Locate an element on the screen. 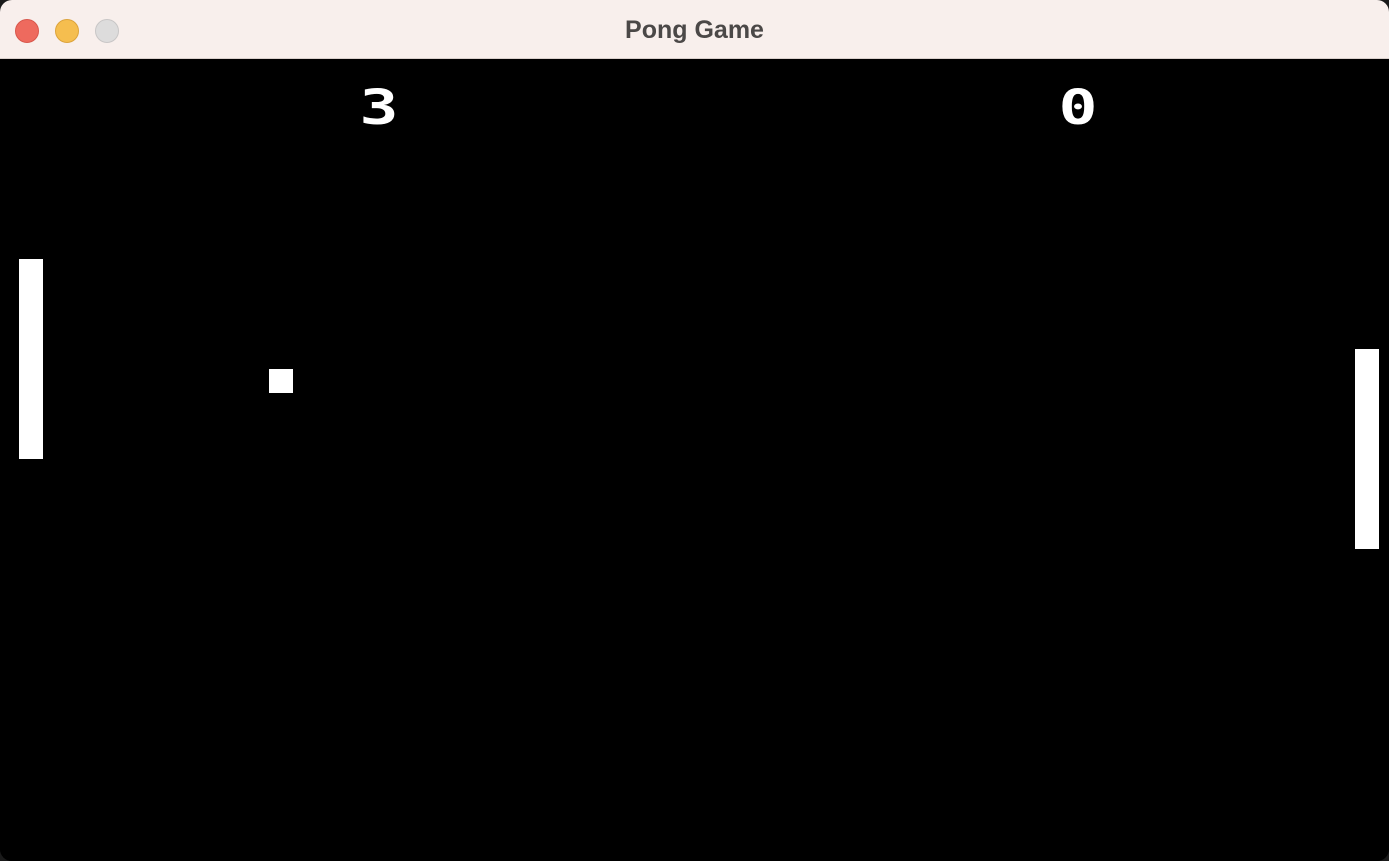 This screenshot has height=861, width=1389. ball is located at coordinates (281, 381).